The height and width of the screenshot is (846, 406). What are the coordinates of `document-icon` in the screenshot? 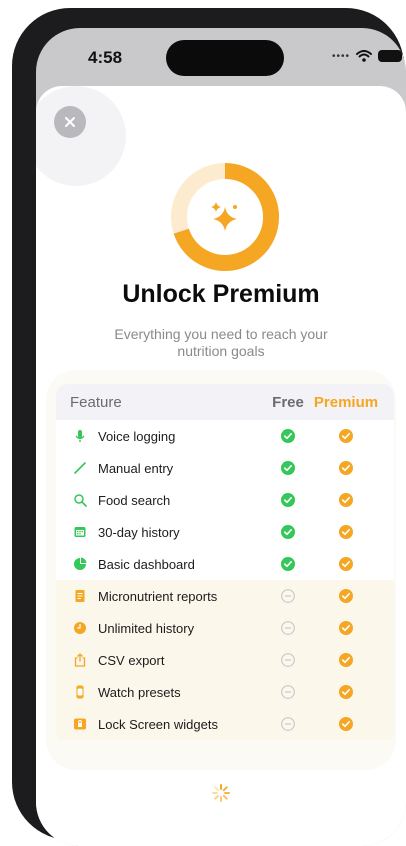 It's located at (80, 596).